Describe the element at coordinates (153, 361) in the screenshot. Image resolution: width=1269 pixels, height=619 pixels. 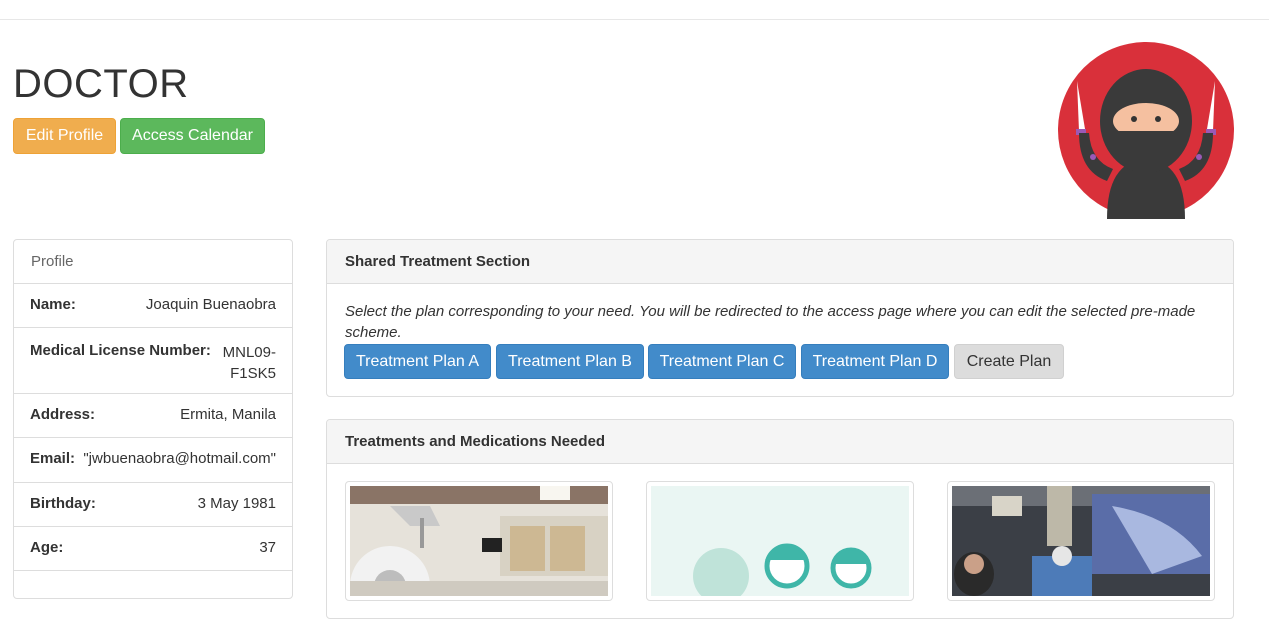
I see `profile-row-license: Medical License Number: MNL09-F1SK5` at that location.